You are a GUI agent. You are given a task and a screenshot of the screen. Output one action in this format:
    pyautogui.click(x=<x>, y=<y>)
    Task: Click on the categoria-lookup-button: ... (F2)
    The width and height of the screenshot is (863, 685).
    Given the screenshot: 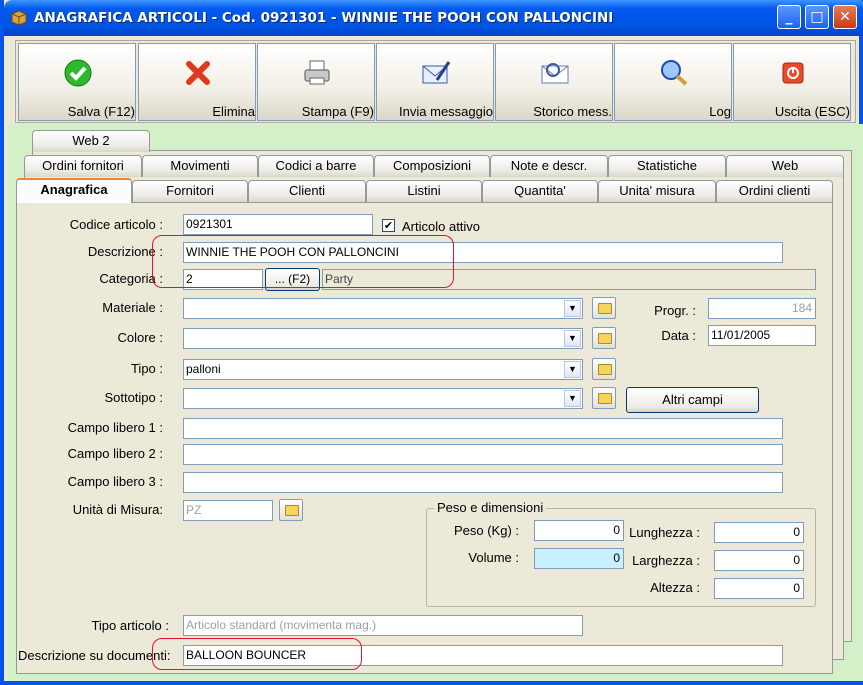 What is the action you would take?
    pyautogui.click(x=292, y=279)
    